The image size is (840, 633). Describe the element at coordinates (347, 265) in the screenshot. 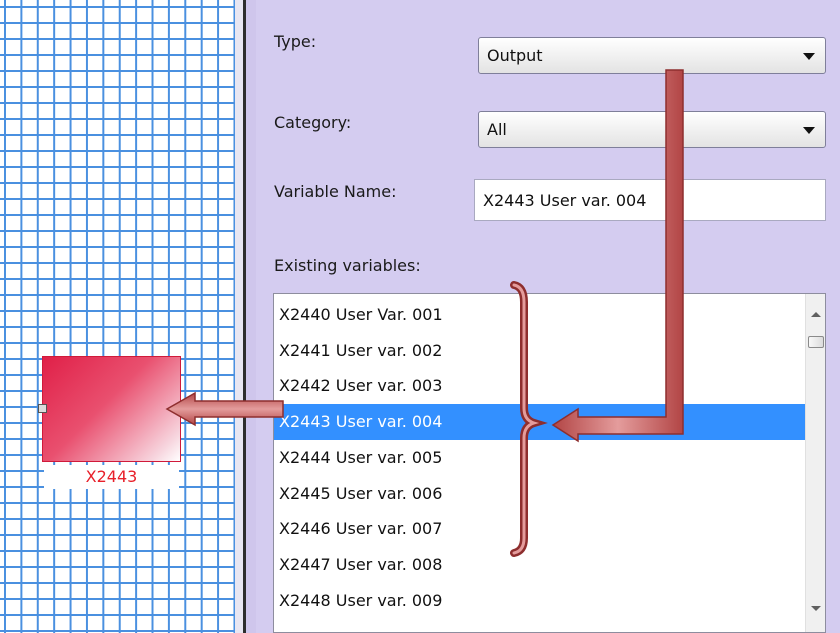

I see `existing-variables-label: Existing variables:` at that location.